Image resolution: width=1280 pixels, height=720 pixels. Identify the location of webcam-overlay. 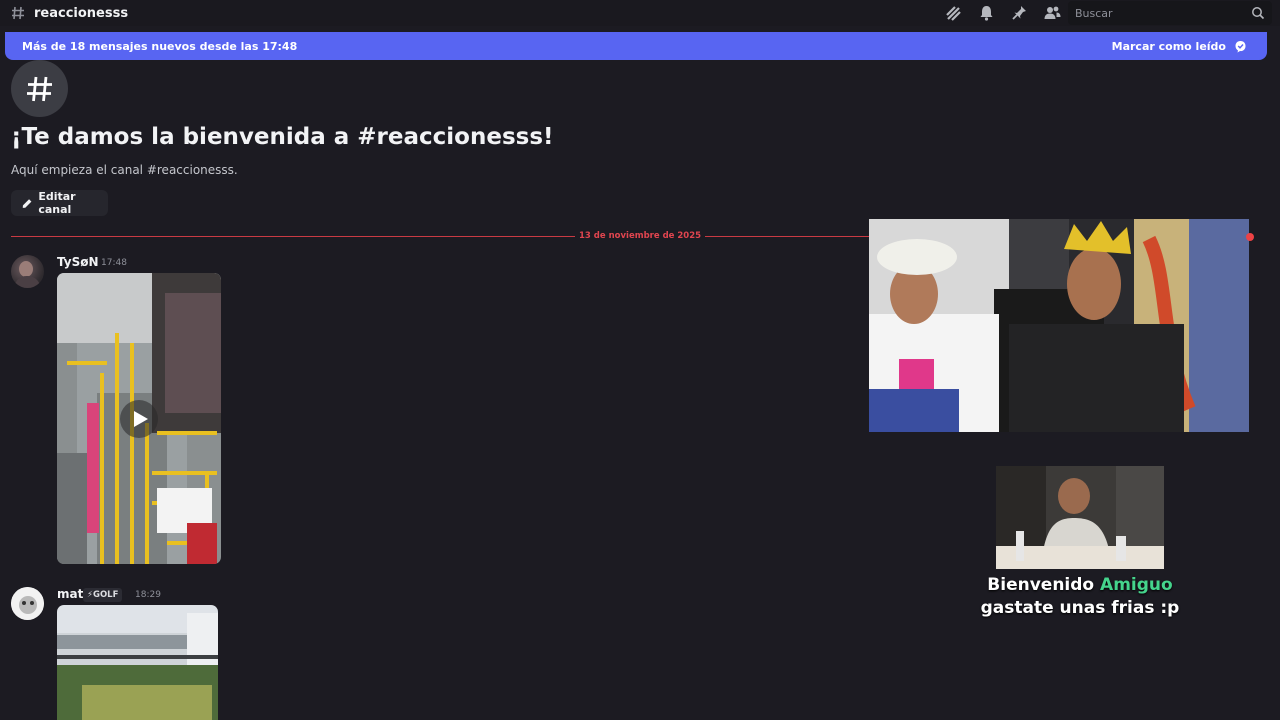
(1059, 325).